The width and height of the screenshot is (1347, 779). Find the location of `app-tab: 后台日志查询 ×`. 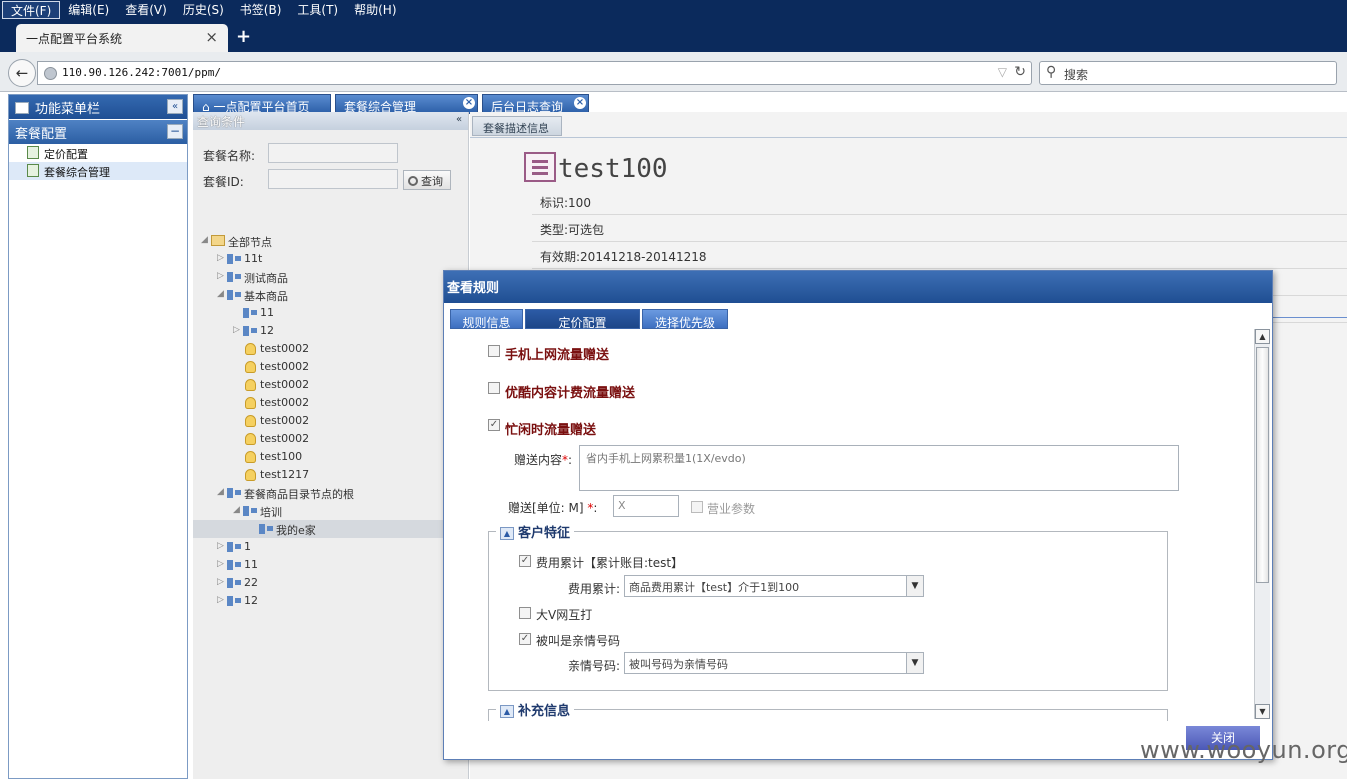

app-tab: 后台日志查询 × is located at coordinates (535, 104).